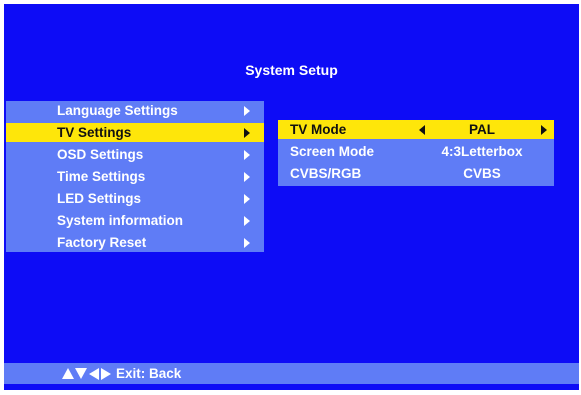  Describe the element at coordinates (482, 129) in the screenshot. I see `setting-value: PAL` at that location.